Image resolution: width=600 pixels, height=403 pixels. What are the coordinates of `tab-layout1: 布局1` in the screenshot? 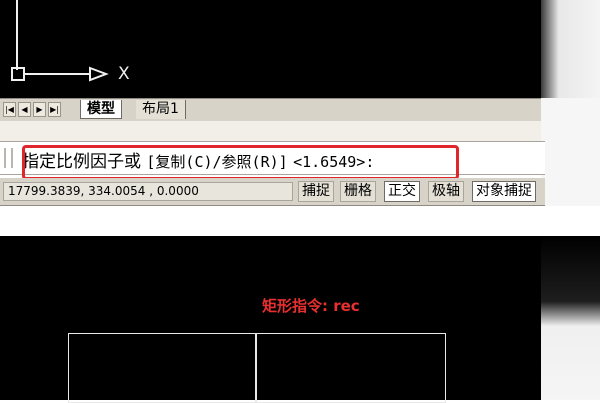 It's located at (161, 109).